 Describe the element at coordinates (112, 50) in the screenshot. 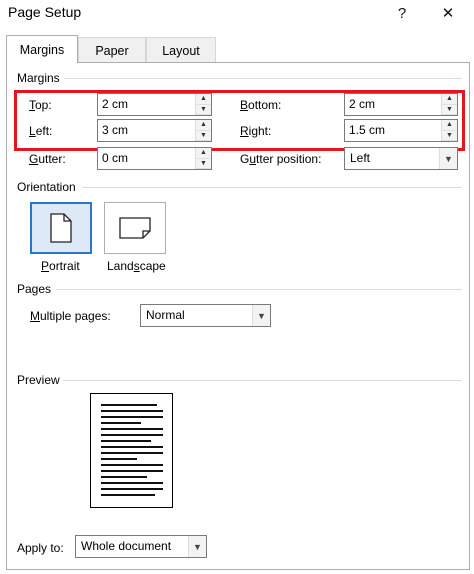

I see `tab-paper: Paper` at that location.